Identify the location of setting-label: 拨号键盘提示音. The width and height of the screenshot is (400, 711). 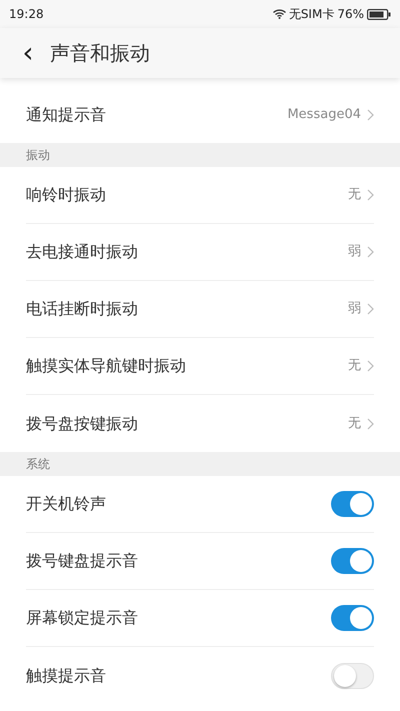
(82, 561).